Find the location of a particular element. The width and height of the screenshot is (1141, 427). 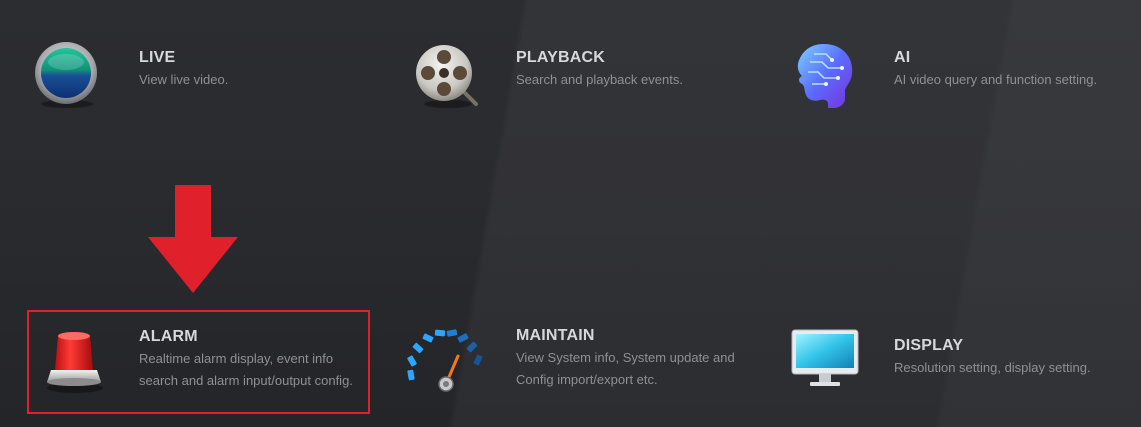

ai-head-icon is located at coordinates (825, 76).